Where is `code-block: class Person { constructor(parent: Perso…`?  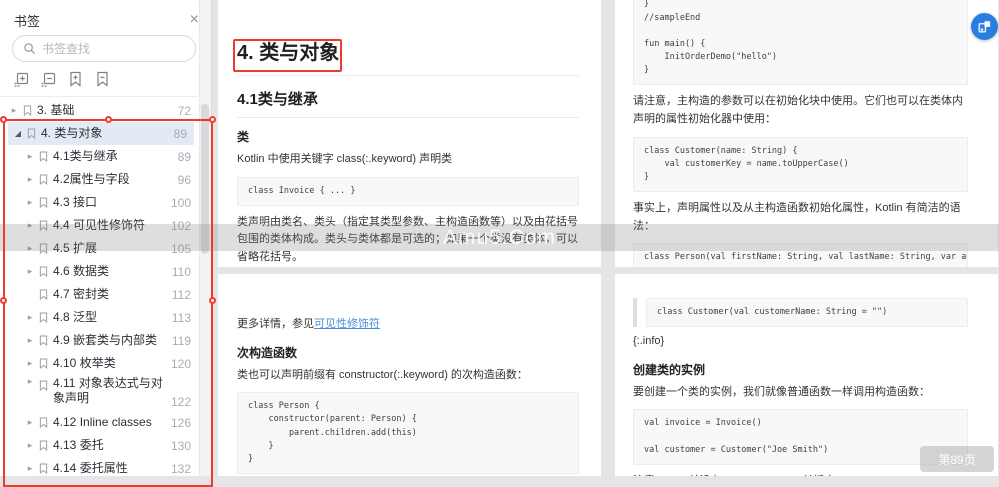 code-block: class Person { constructor(parent: Perso… is located at coordinates (408, 433).